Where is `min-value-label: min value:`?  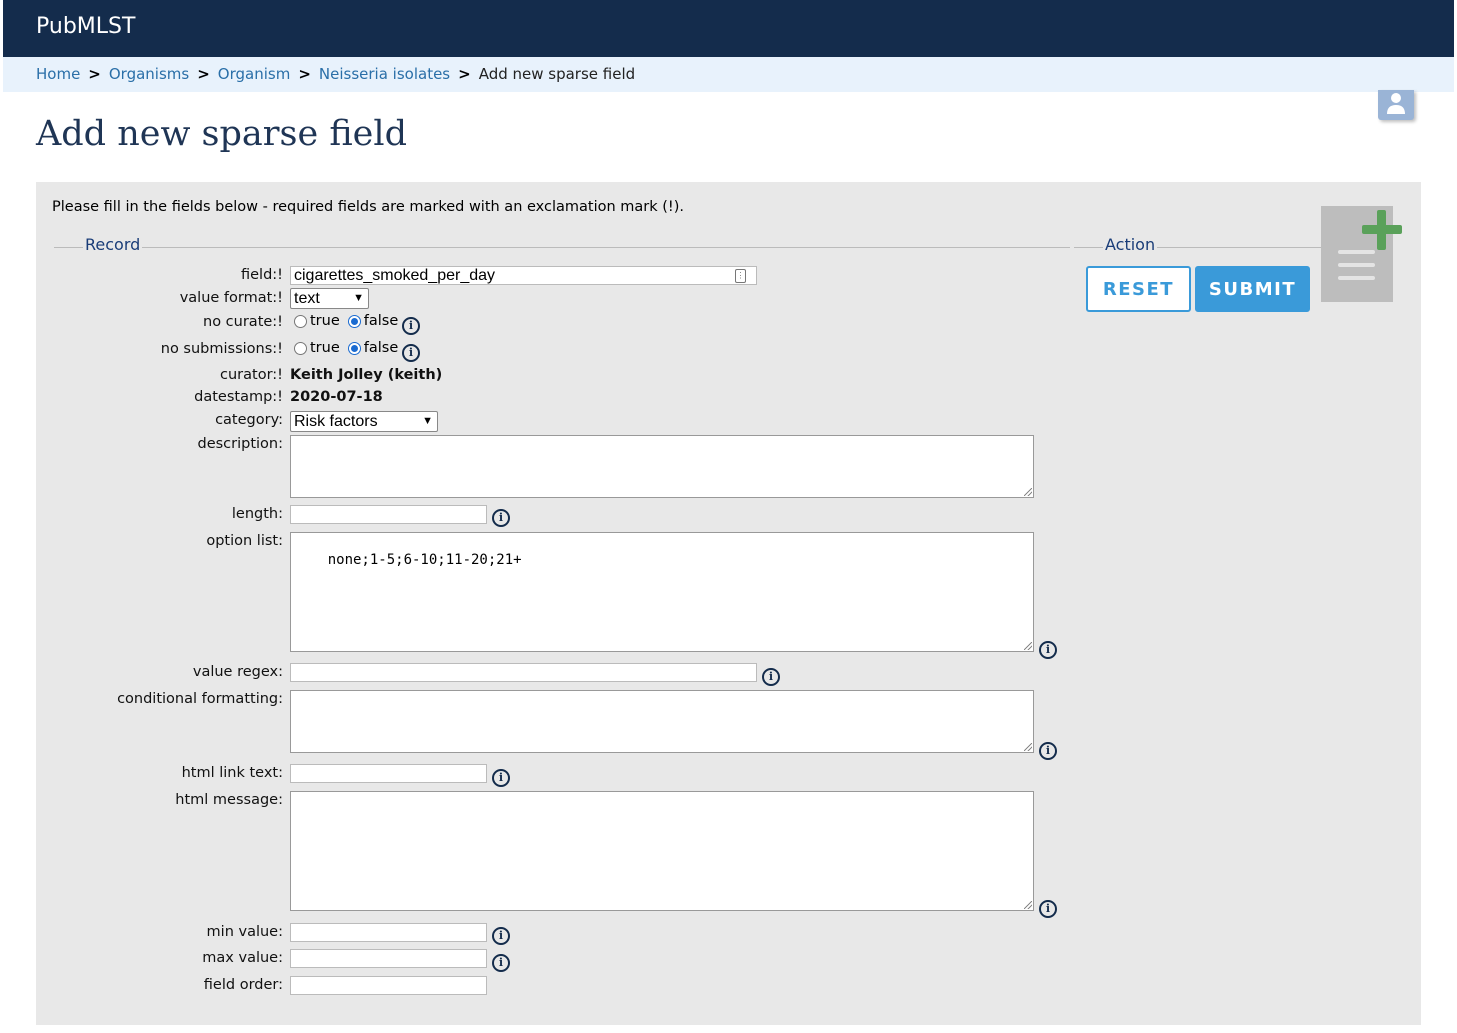
min-value-label: min value: is located at coordinates (244, 932).